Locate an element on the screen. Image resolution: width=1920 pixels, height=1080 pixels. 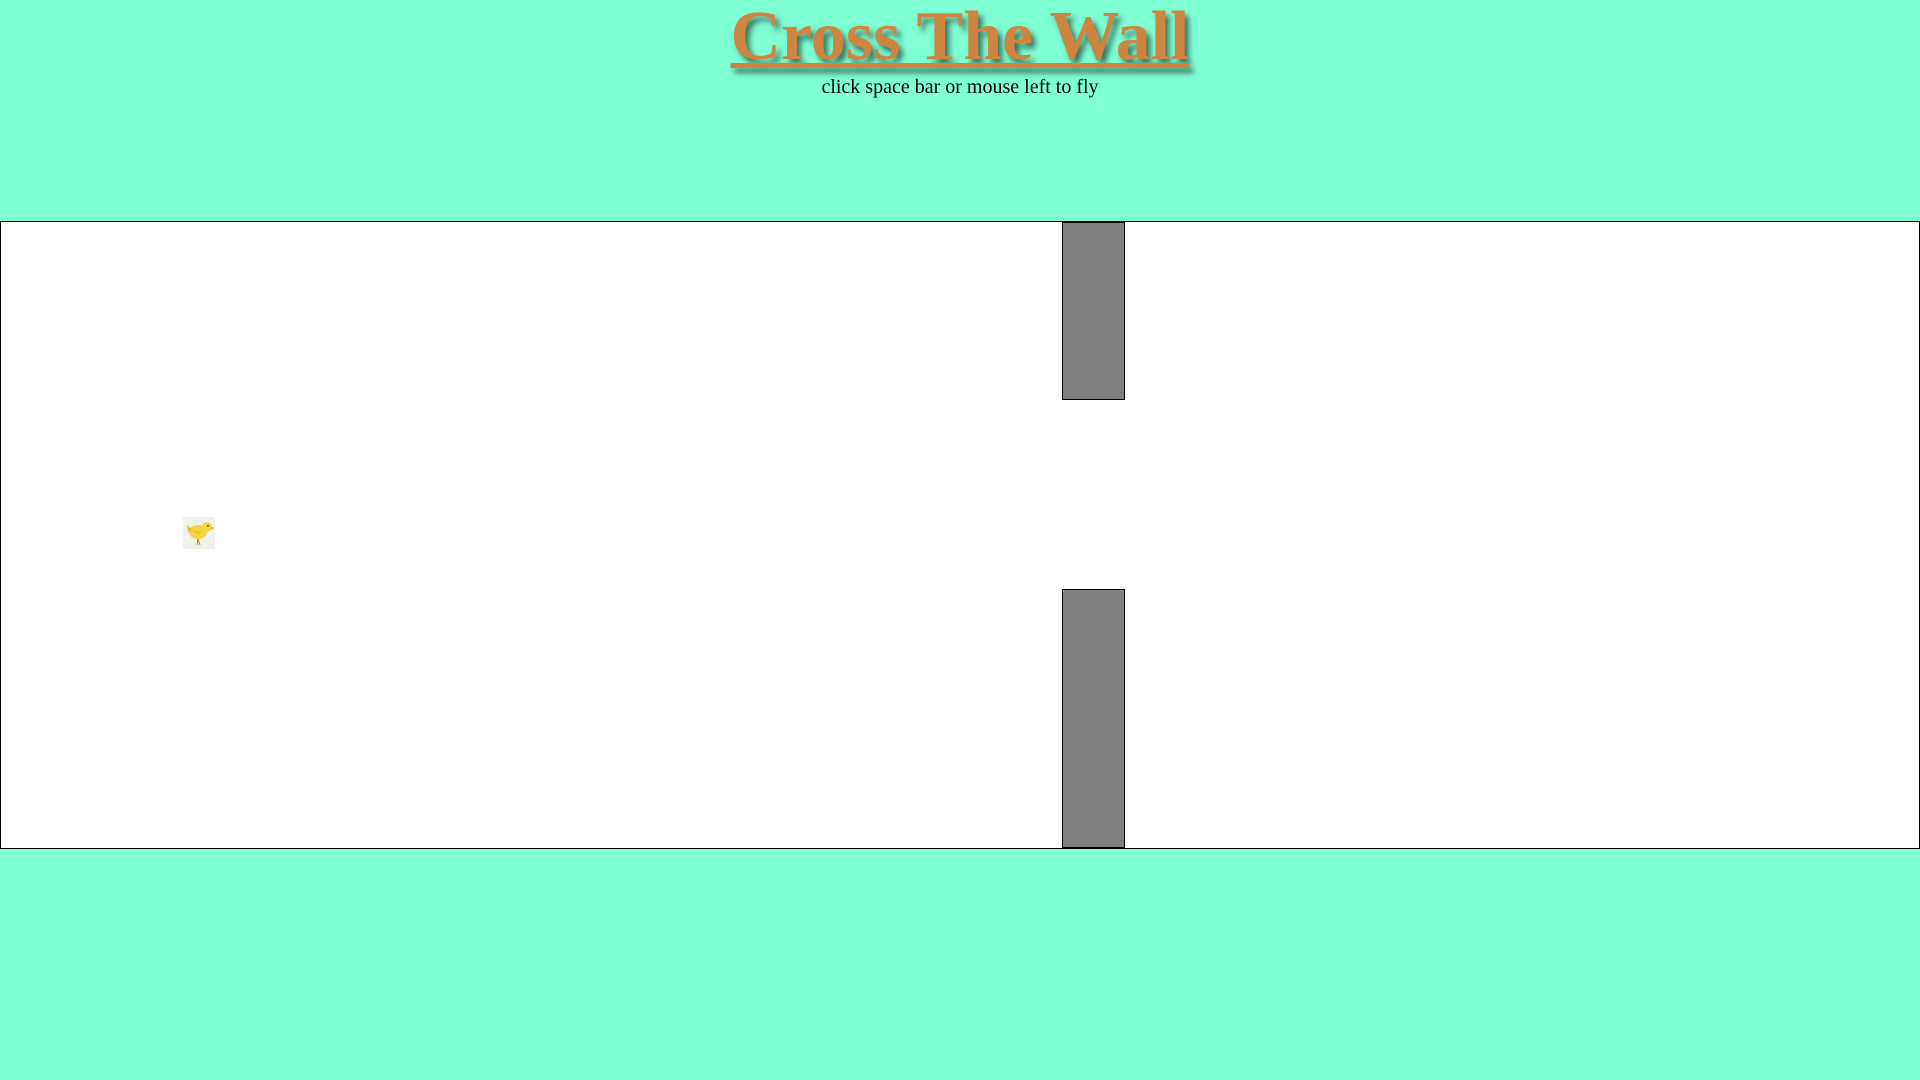
bird-icon is located at coordinates (199, 533).